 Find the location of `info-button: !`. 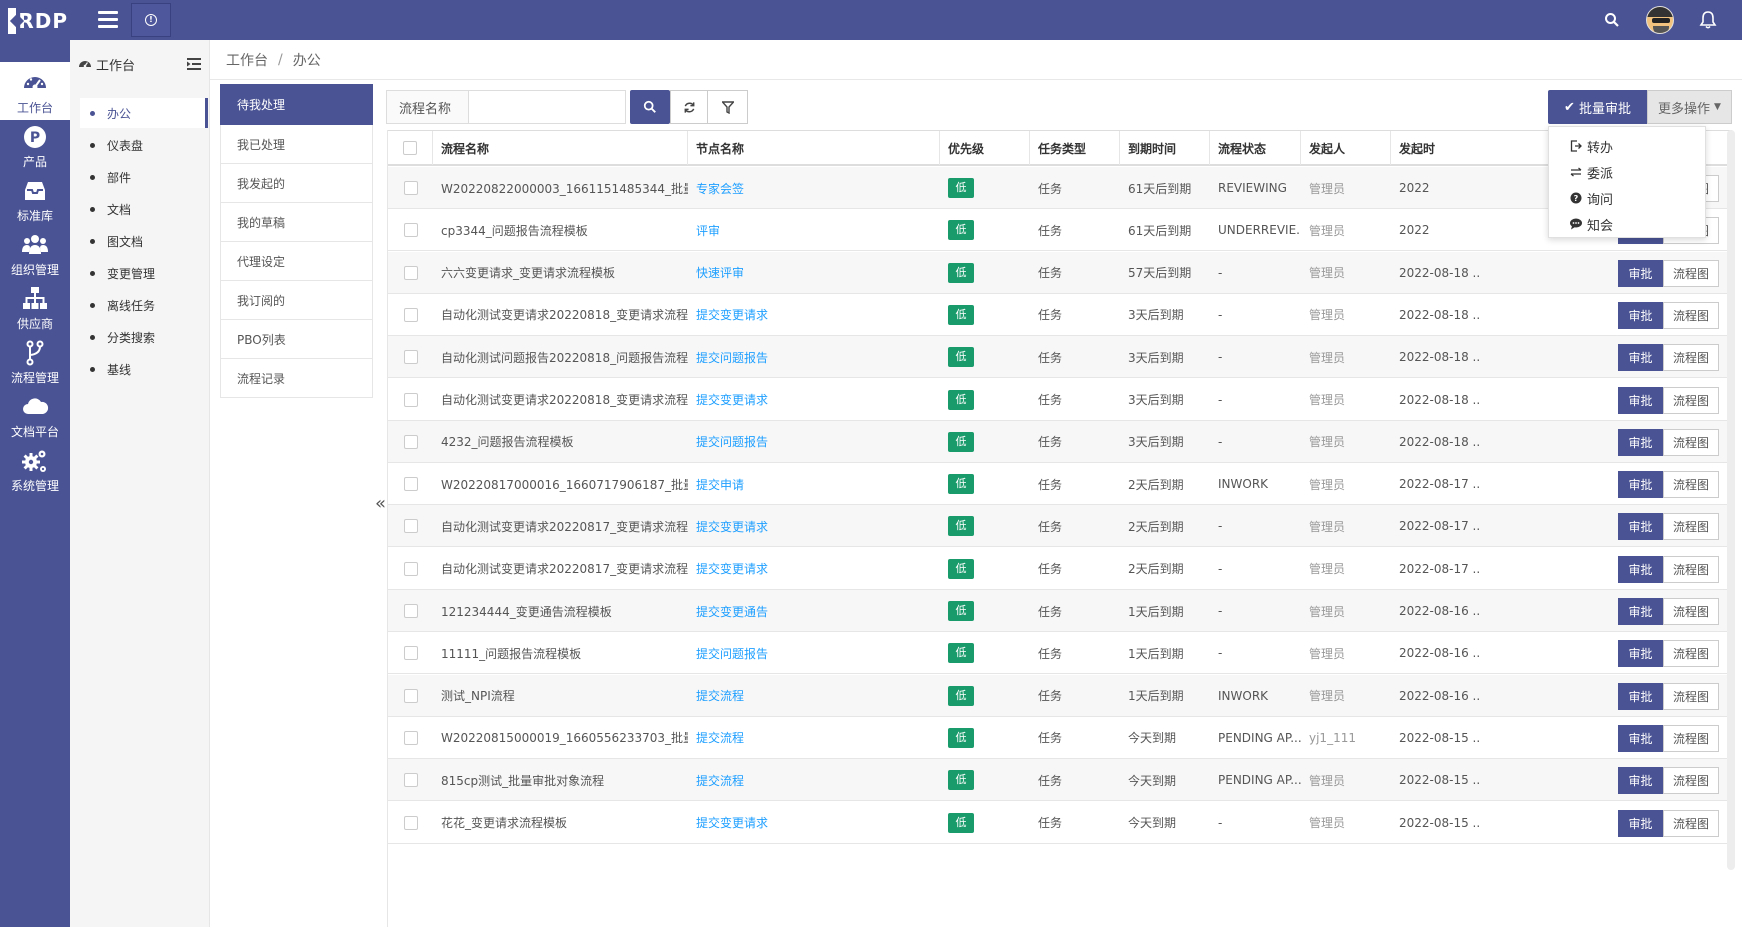

info-button: ! is located at coordinates (151, 20).